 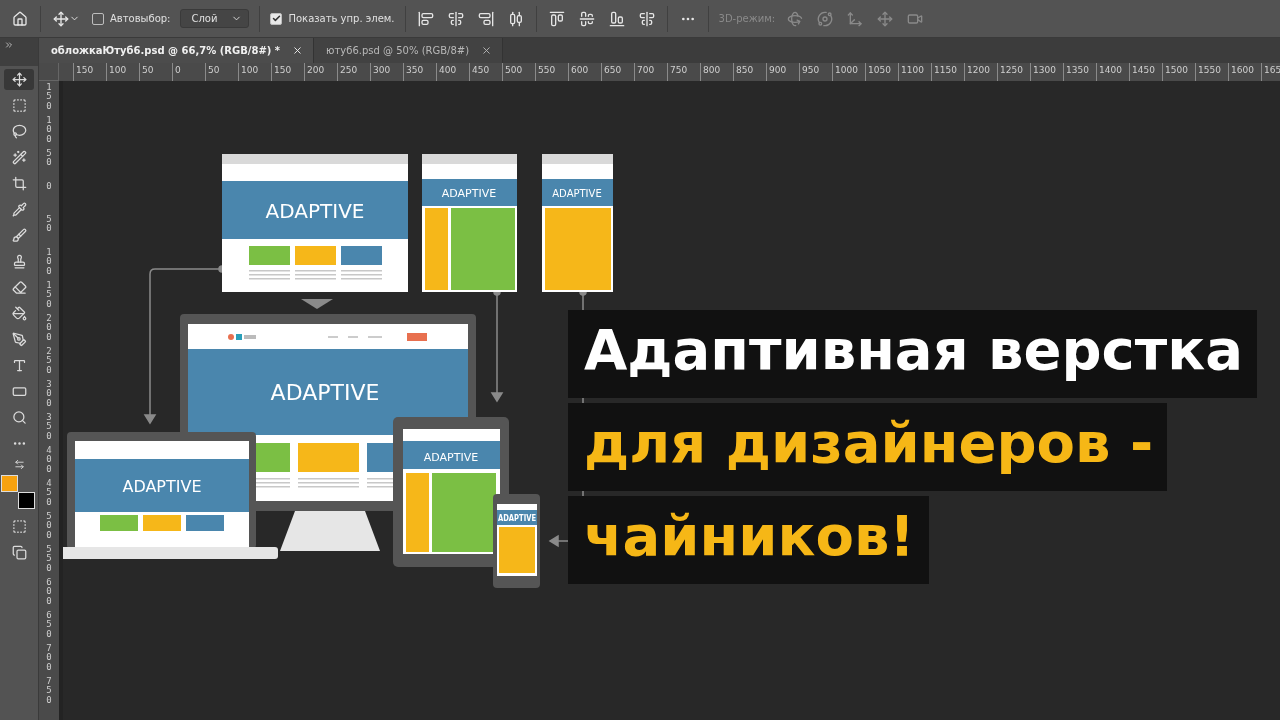 What do you see at coordinates (409, 50) in the screenshot?
I see `document-tab: ютуб6.psd @ 50% (RGB/8#)` at bounding box center [409, 50].